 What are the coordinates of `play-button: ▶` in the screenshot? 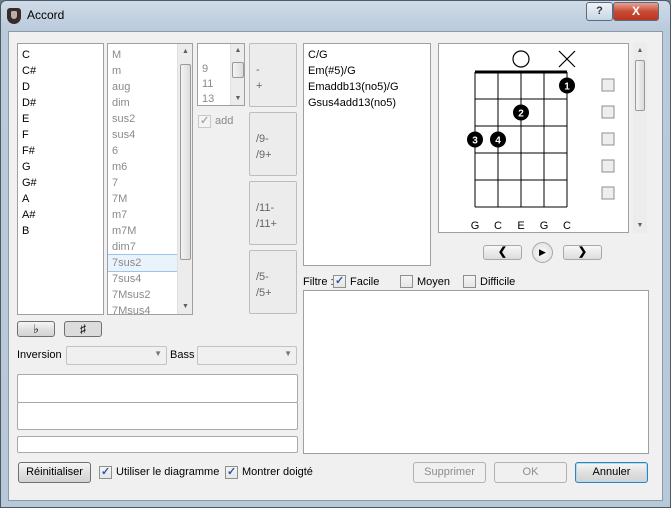 It's located at (542, 252).